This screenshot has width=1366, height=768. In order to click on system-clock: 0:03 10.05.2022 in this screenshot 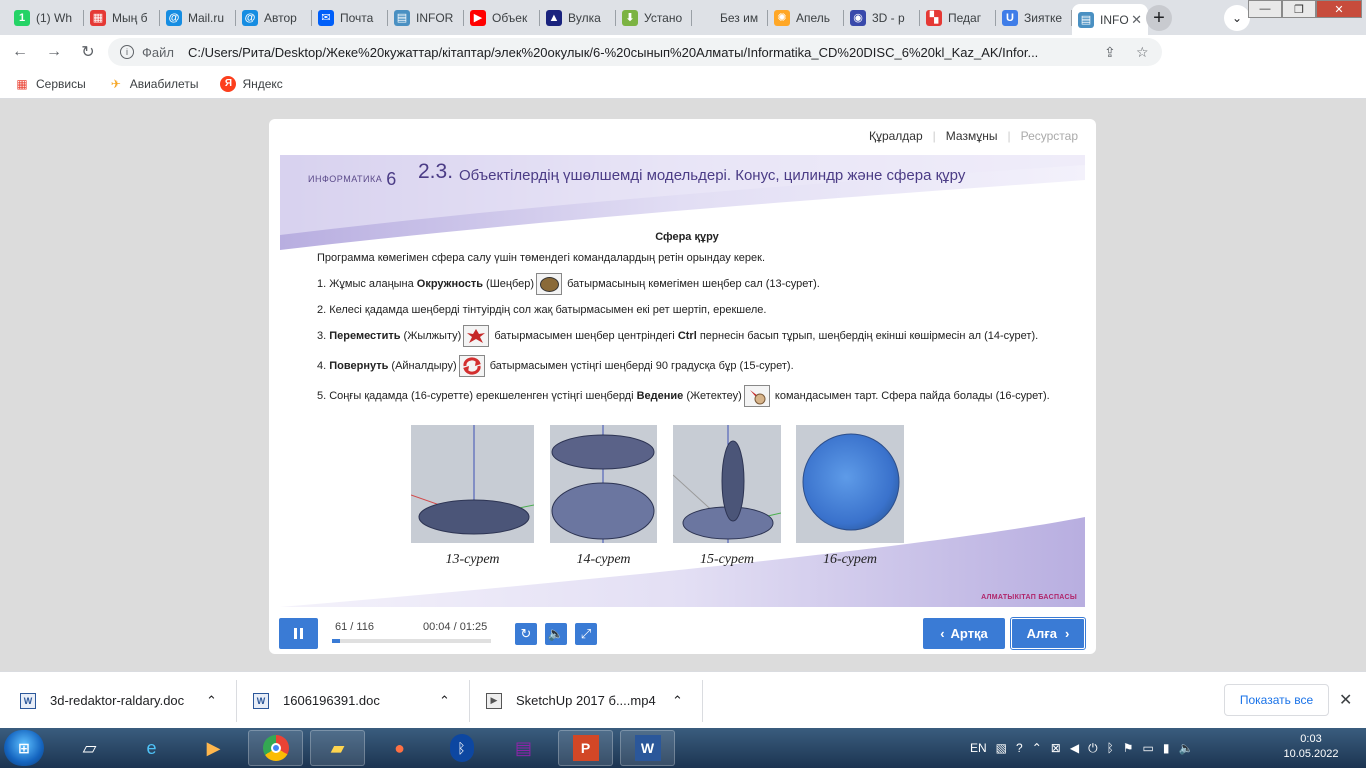, I will do `click(1311, 747)`.